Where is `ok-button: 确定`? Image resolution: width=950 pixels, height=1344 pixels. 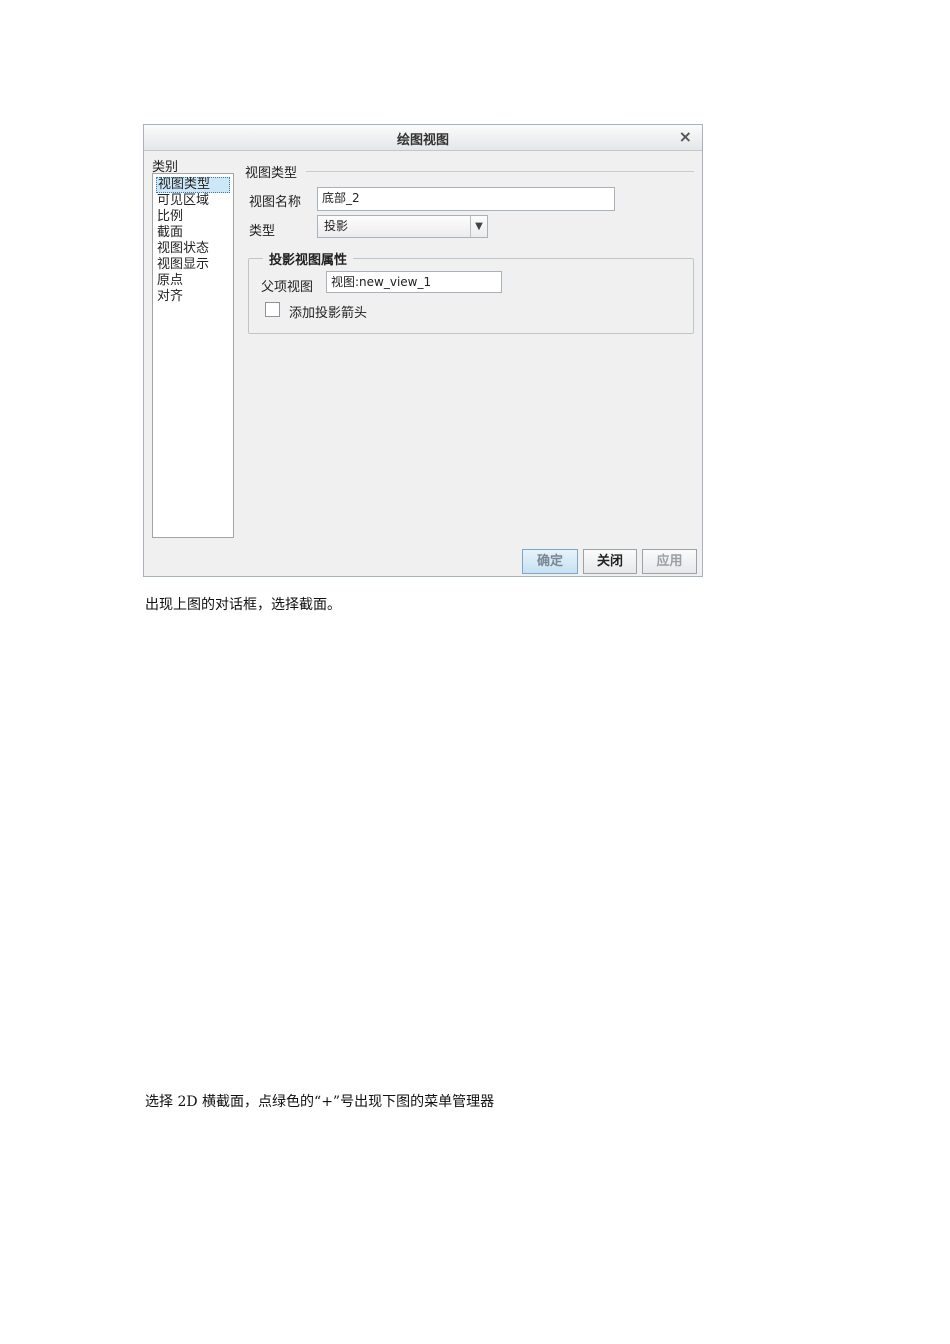
ok-button: 确定 is located at coordinates (550, 561).